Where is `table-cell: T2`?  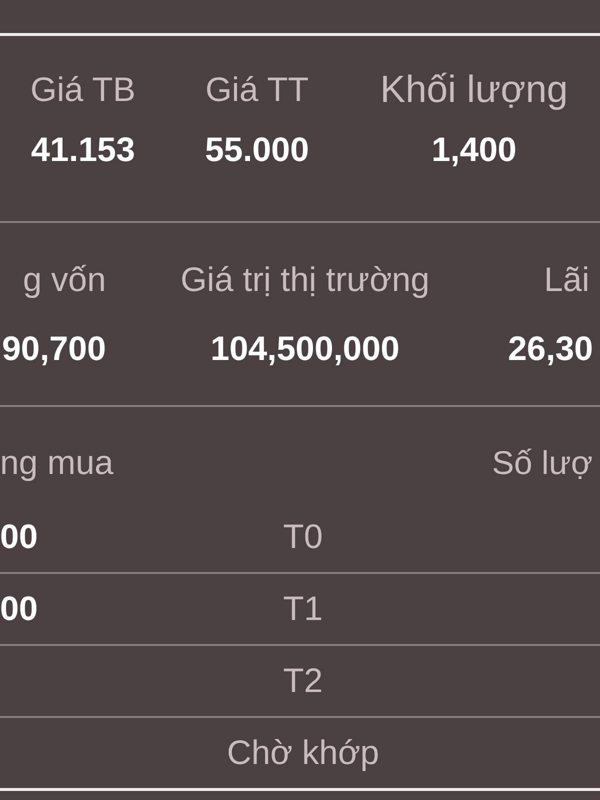 table-cell: T2 is located at coordinates (303, 681).